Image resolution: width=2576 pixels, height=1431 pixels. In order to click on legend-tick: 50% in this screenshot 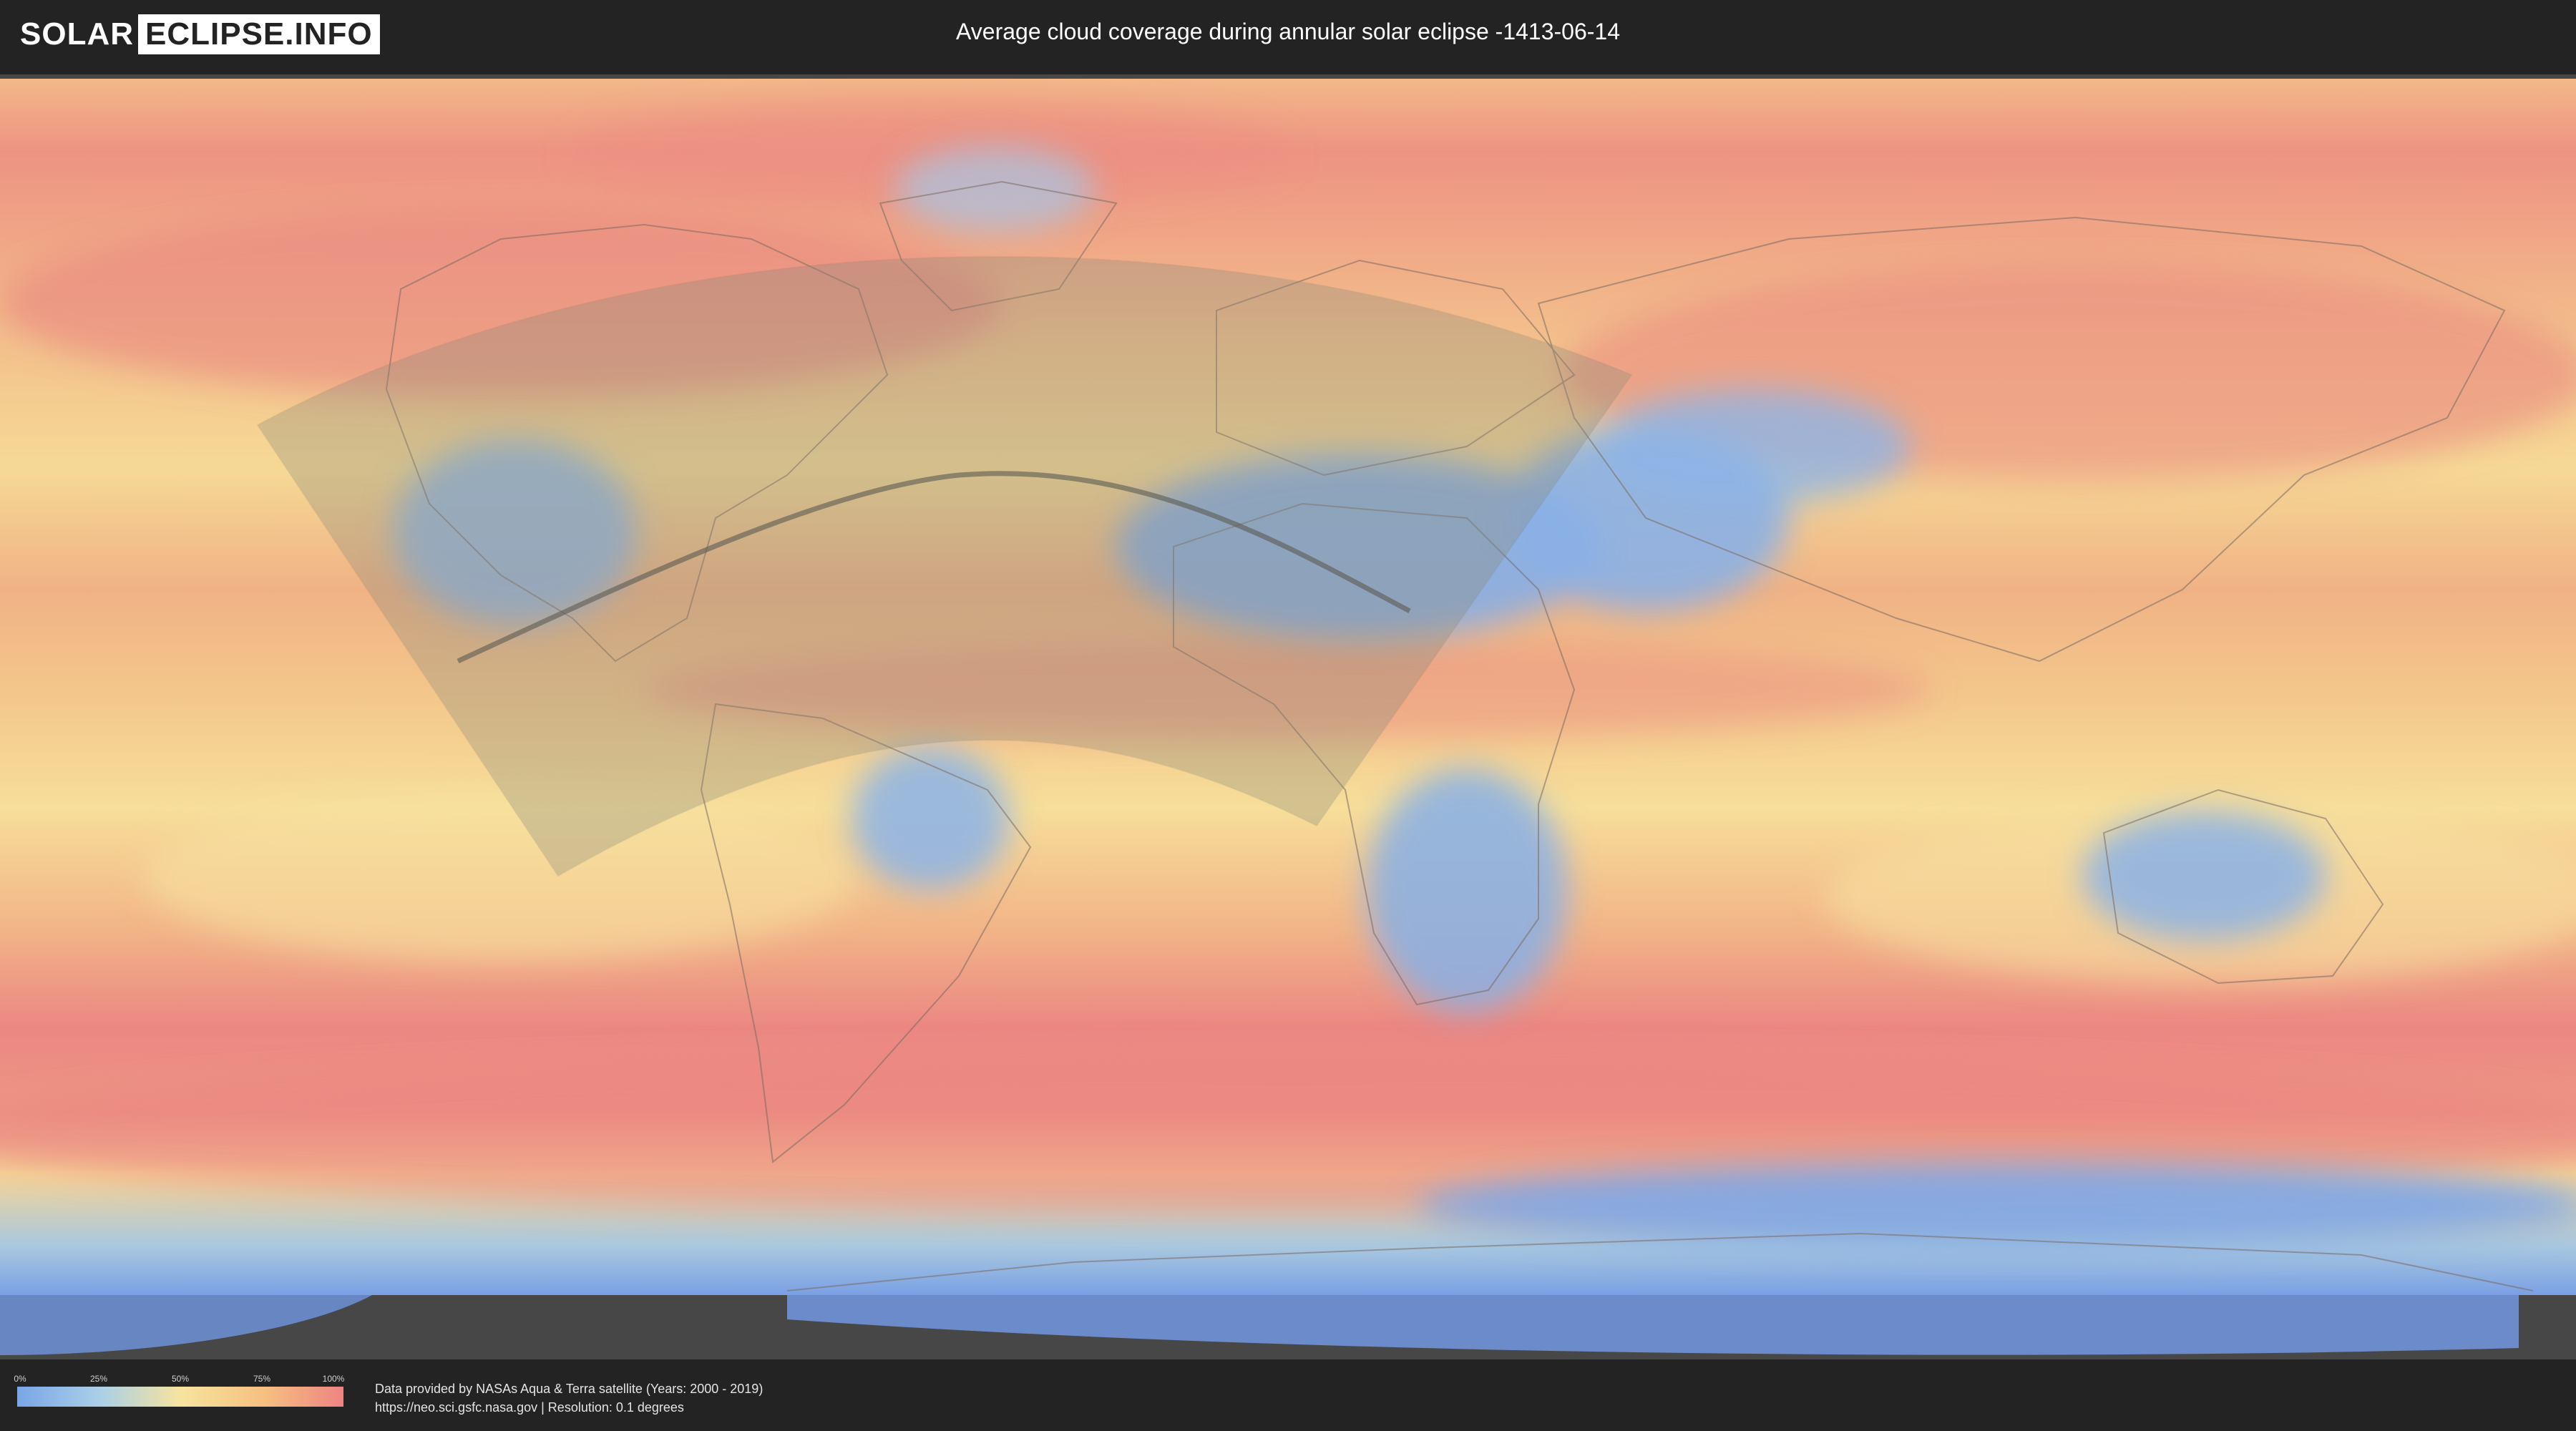, I will do `click(180, 1379)`.